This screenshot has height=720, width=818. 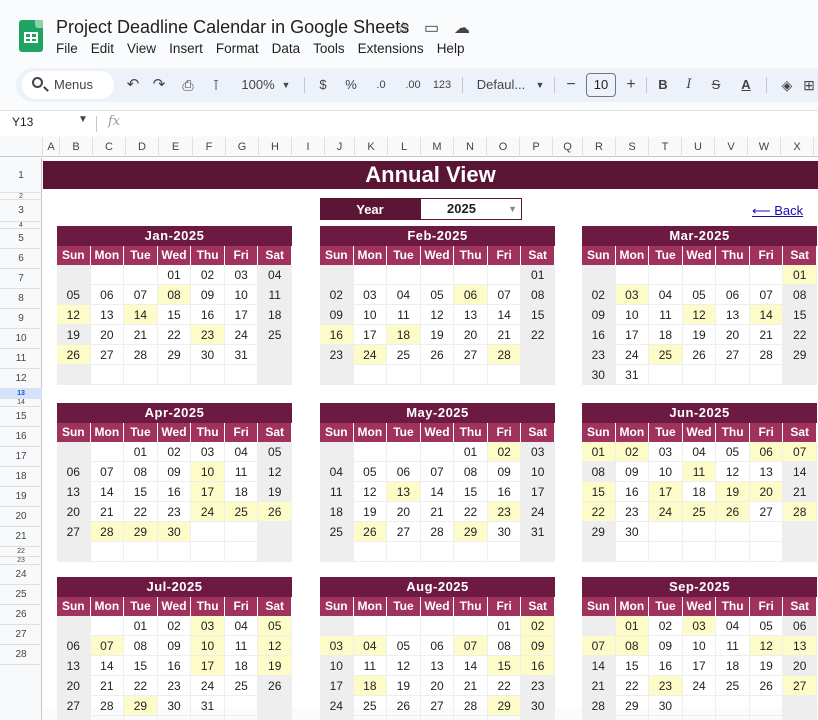 I want to click on menu-view: View, so click(x=141, y=48).